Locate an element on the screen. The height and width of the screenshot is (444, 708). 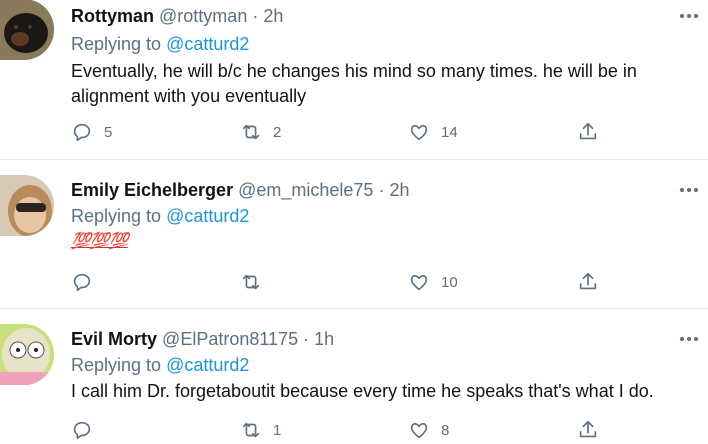
retweet-count: 2 is located at coordinates (277, 132).